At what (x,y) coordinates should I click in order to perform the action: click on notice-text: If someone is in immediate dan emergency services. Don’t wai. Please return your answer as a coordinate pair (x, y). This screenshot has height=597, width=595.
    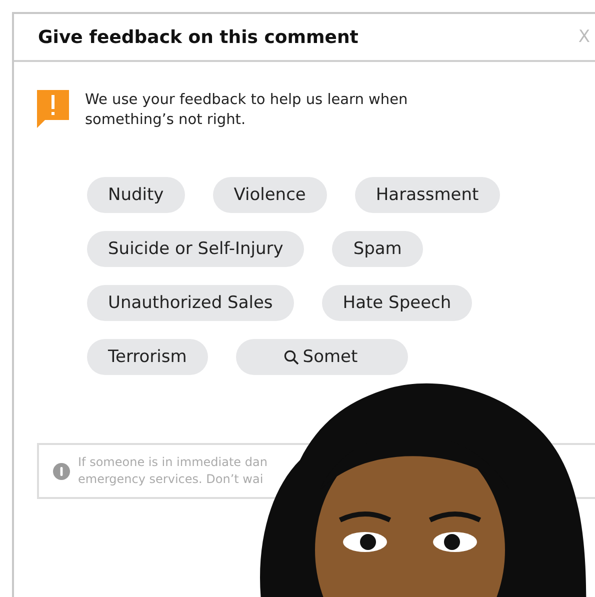
    Looking at the image, I should click on (173, 471).